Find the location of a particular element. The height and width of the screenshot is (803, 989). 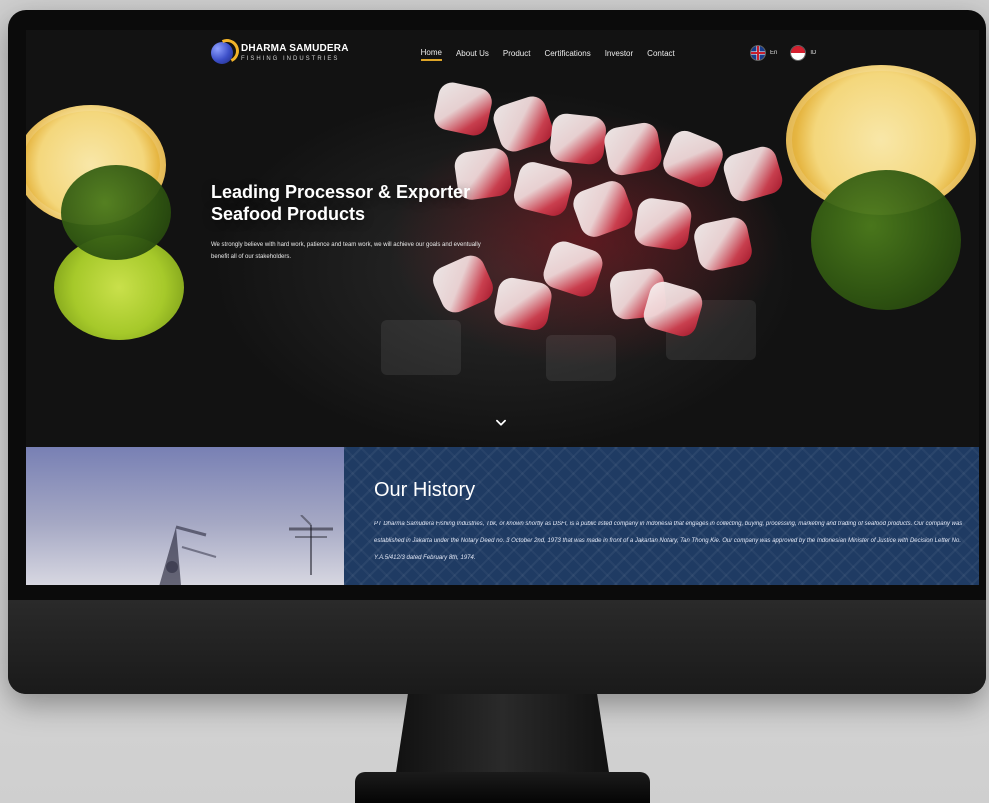

brand-wordmark: DHARMA SAMUDERA FISHING INDUSTRIES is located at coordinates (295, 53).